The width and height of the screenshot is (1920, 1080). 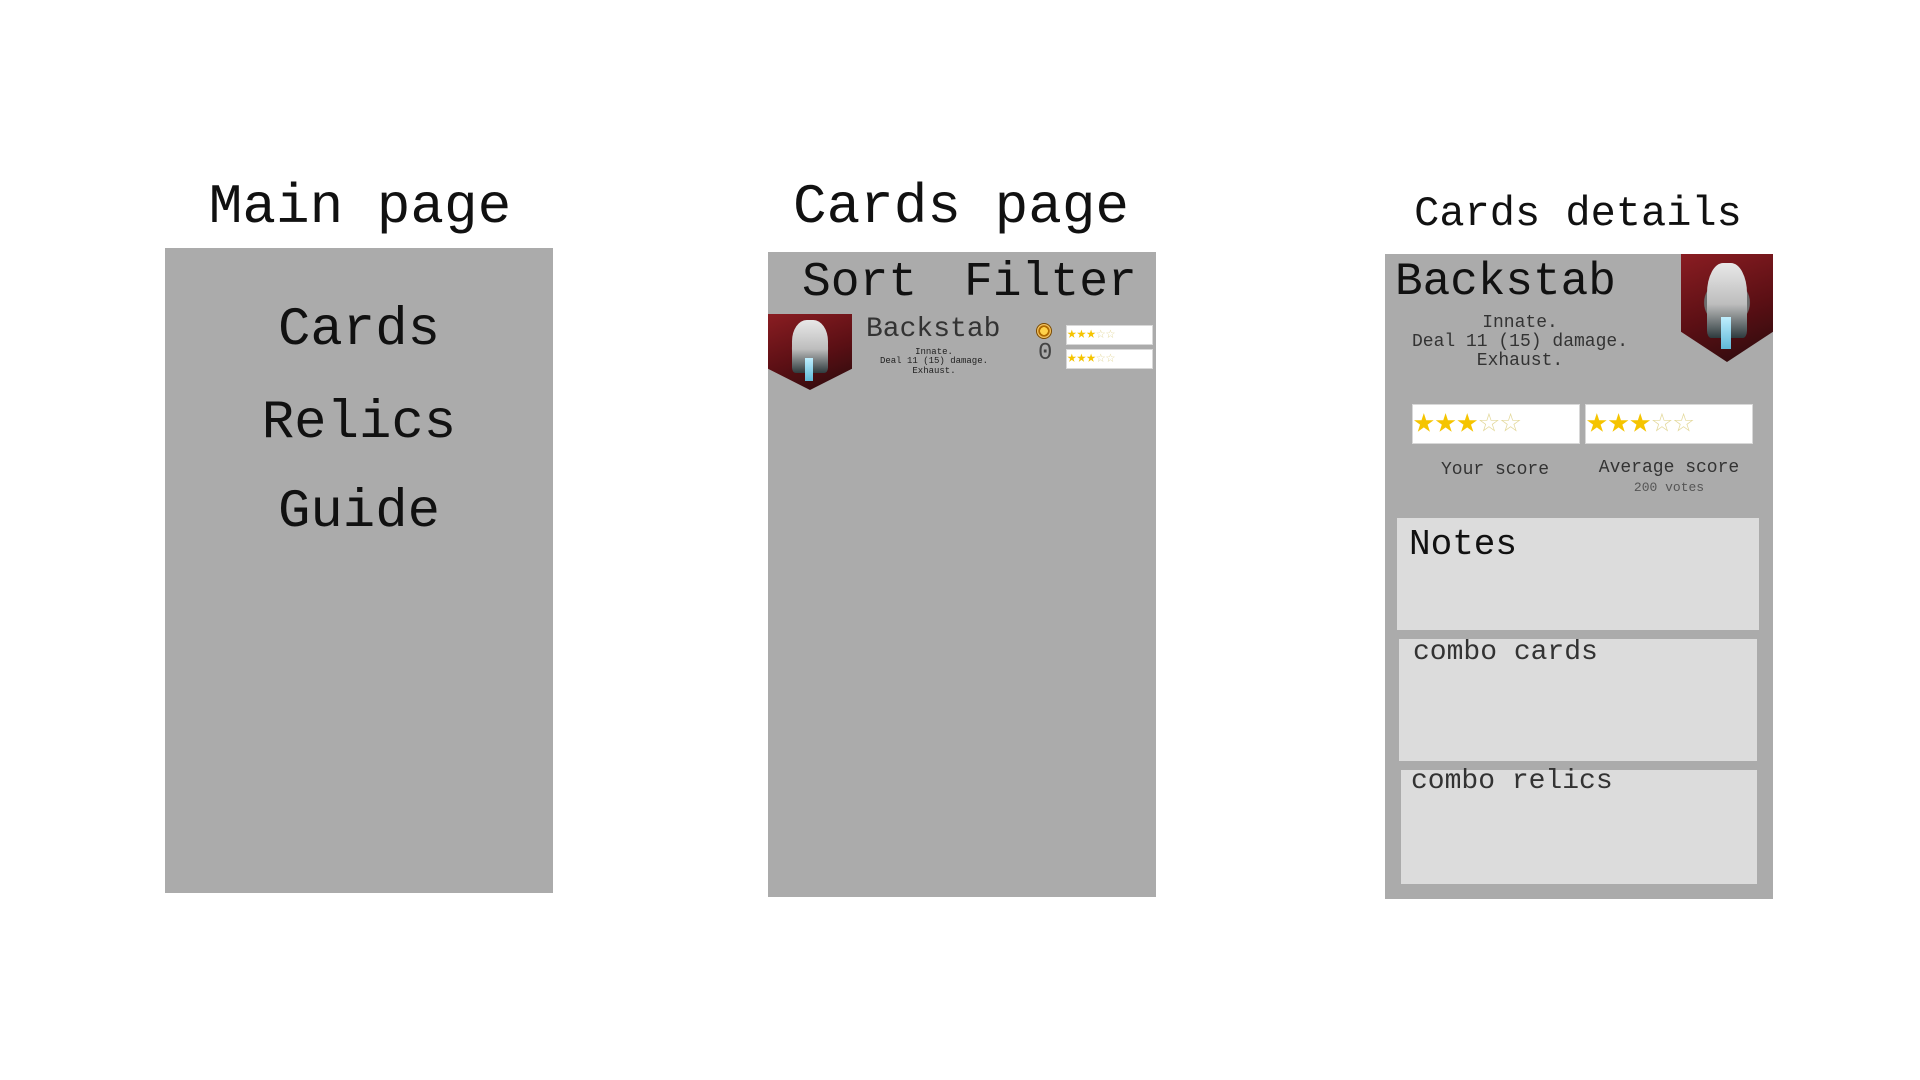 What do you see at coordinates (859, 283) in the screenshot?
I see `sort-button: Sort` at bounding box center [859, 283].